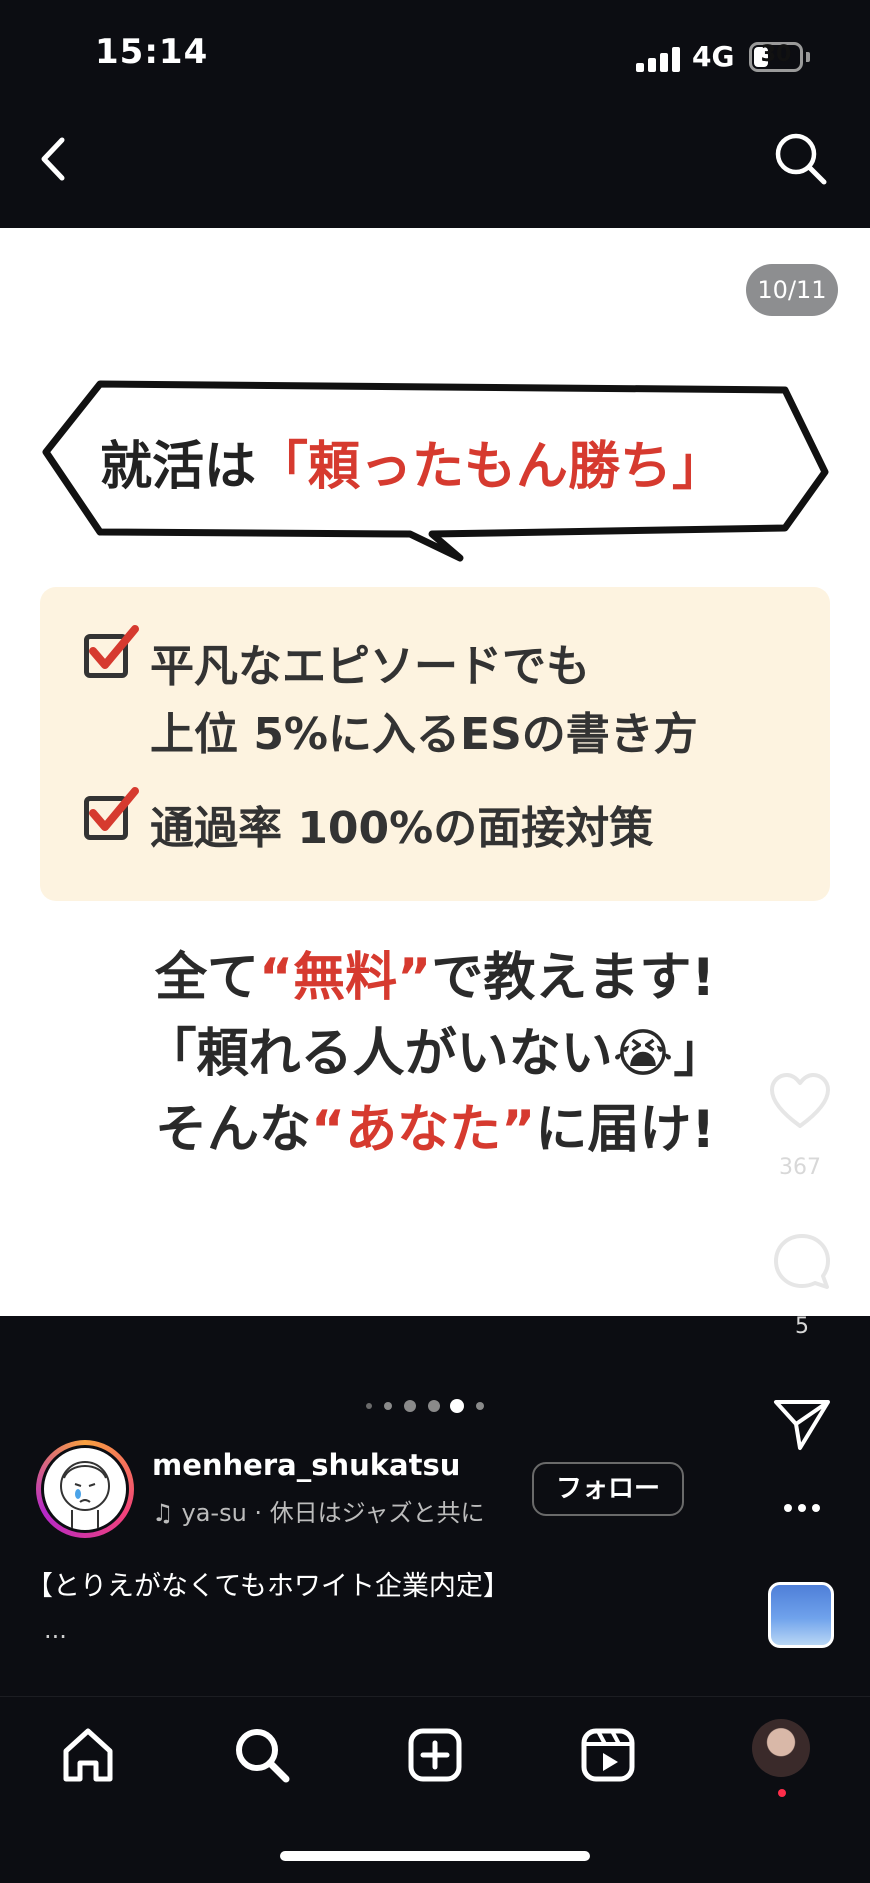  I want to click on battery-level: 30, so click(776, 54).